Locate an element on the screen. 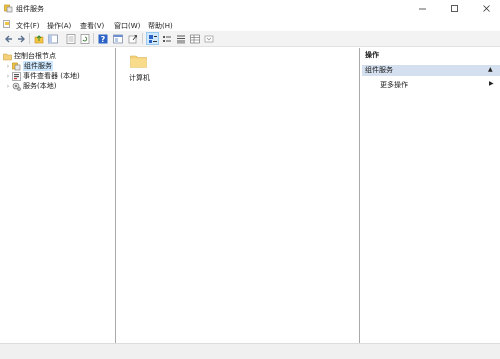 The height and width of the screenshot is (359, 500). tree-item-services: › 服务(本地) is located at coordinates (30, 86).